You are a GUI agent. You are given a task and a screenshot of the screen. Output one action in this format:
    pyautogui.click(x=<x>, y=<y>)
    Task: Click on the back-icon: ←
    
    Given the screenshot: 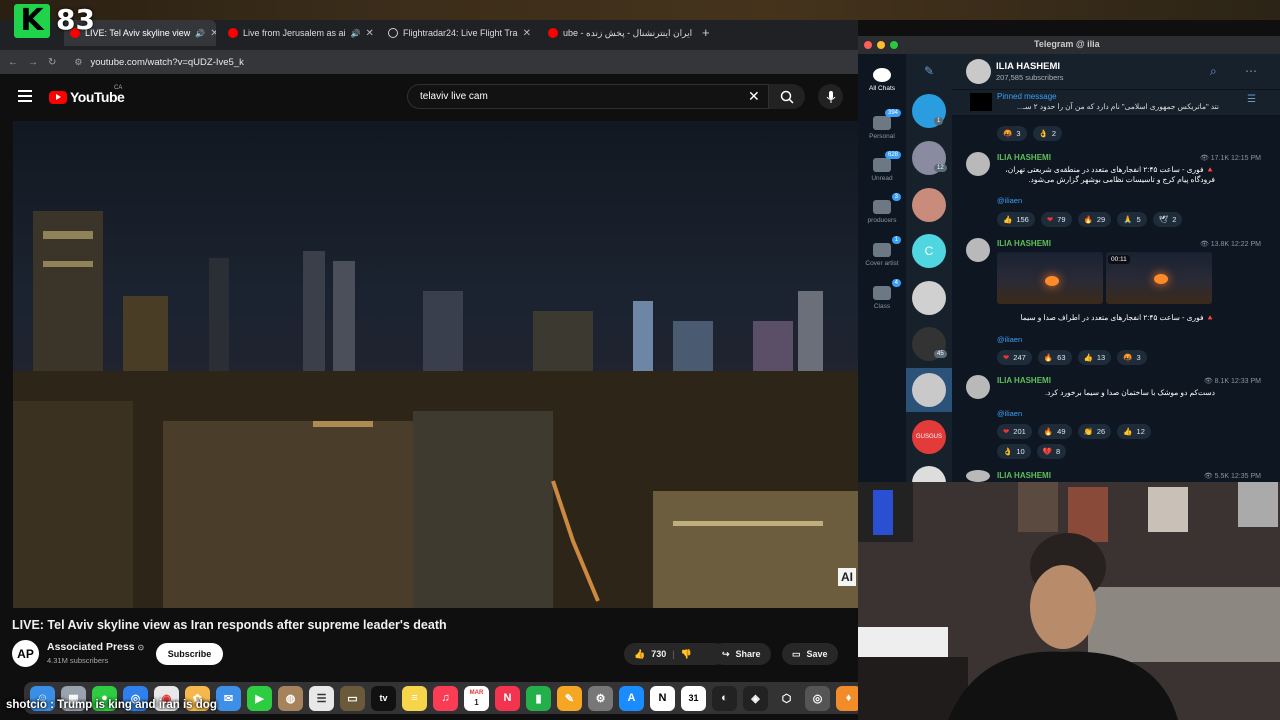 What is the action you would take?
    pyautogui.click(x=13, y=62)
    